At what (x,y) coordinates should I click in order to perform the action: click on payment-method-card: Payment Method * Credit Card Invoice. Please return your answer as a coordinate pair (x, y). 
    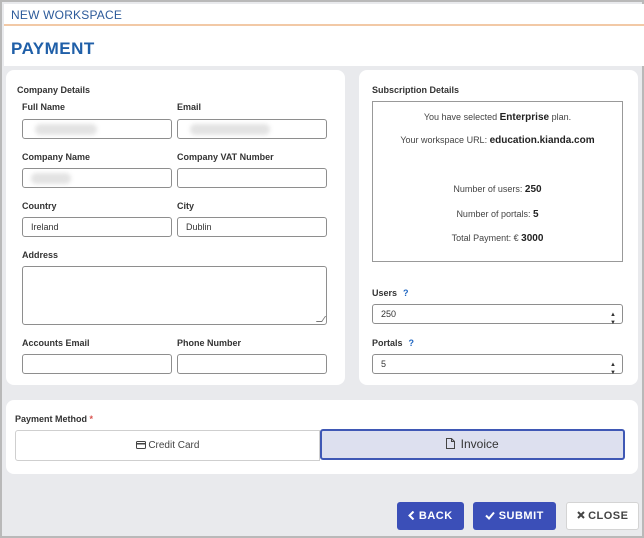
    Looking at the image, I should click on (322, 437).